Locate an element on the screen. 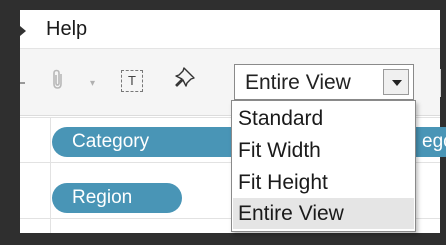  toolbar-partial-caret-icon is located at coordinates (22, 83).